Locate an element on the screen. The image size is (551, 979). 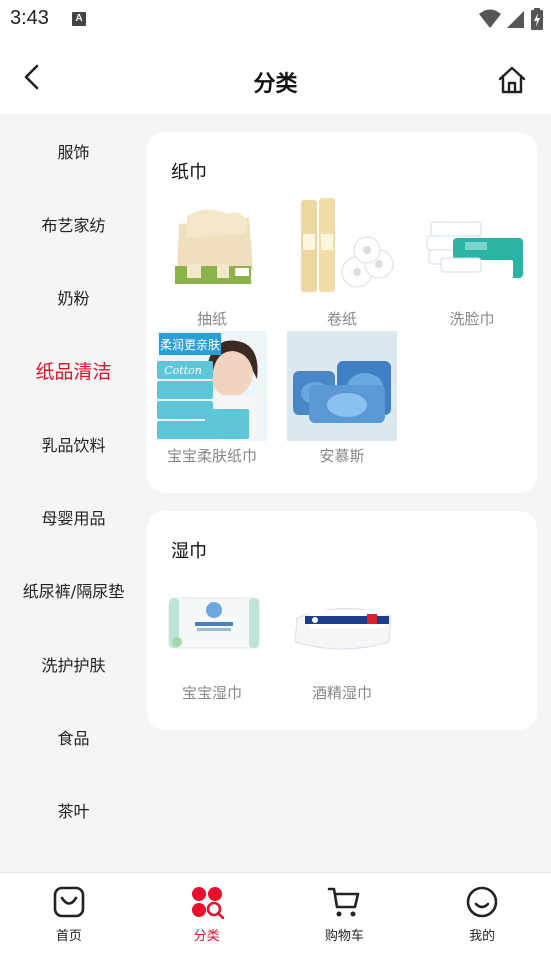
product-label: 安慕斯 is located at coordinates (342, 456).